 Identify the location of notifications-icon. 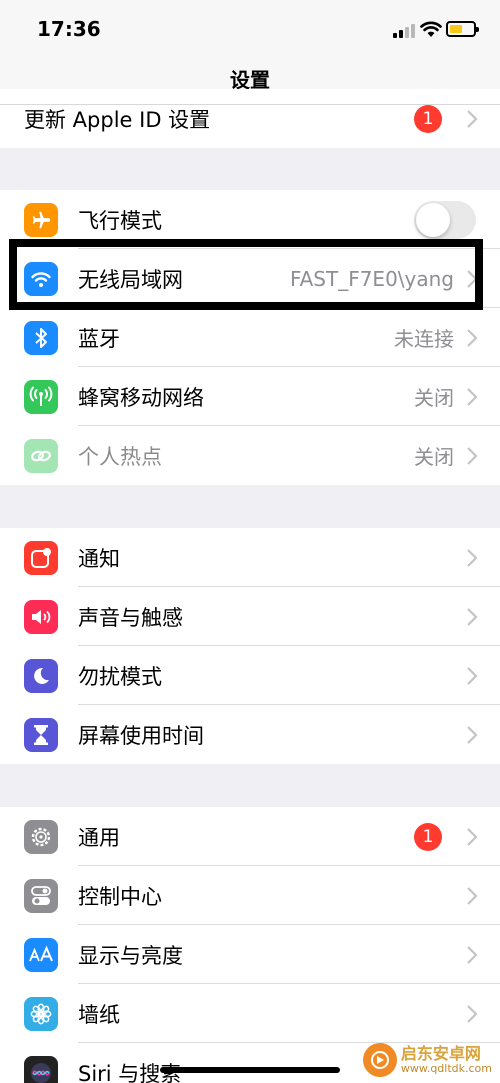
(41, 558).